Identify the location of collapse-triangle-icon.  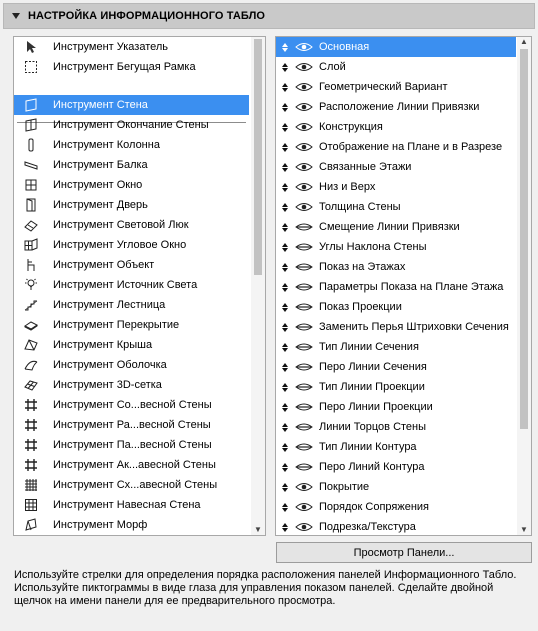
(16, 16).